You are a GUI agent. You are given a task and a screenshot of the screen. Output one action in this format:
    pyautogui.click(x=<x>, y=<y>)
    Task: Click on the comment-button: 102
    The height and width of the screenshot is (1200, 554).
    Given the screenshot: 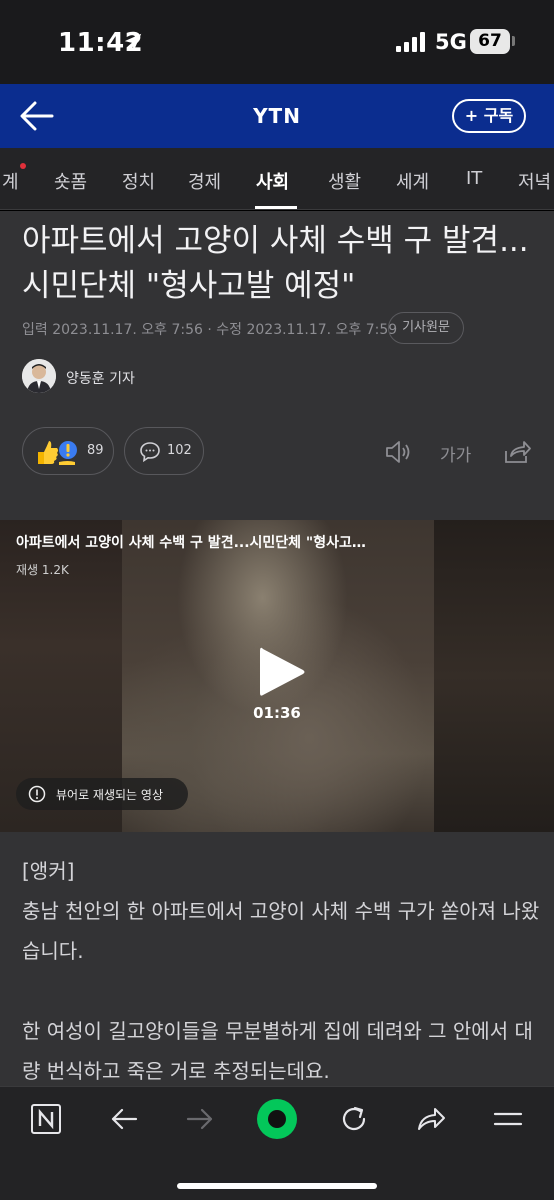 What is the action you would take?
    pyautogui.click(x=164, y=451)
    